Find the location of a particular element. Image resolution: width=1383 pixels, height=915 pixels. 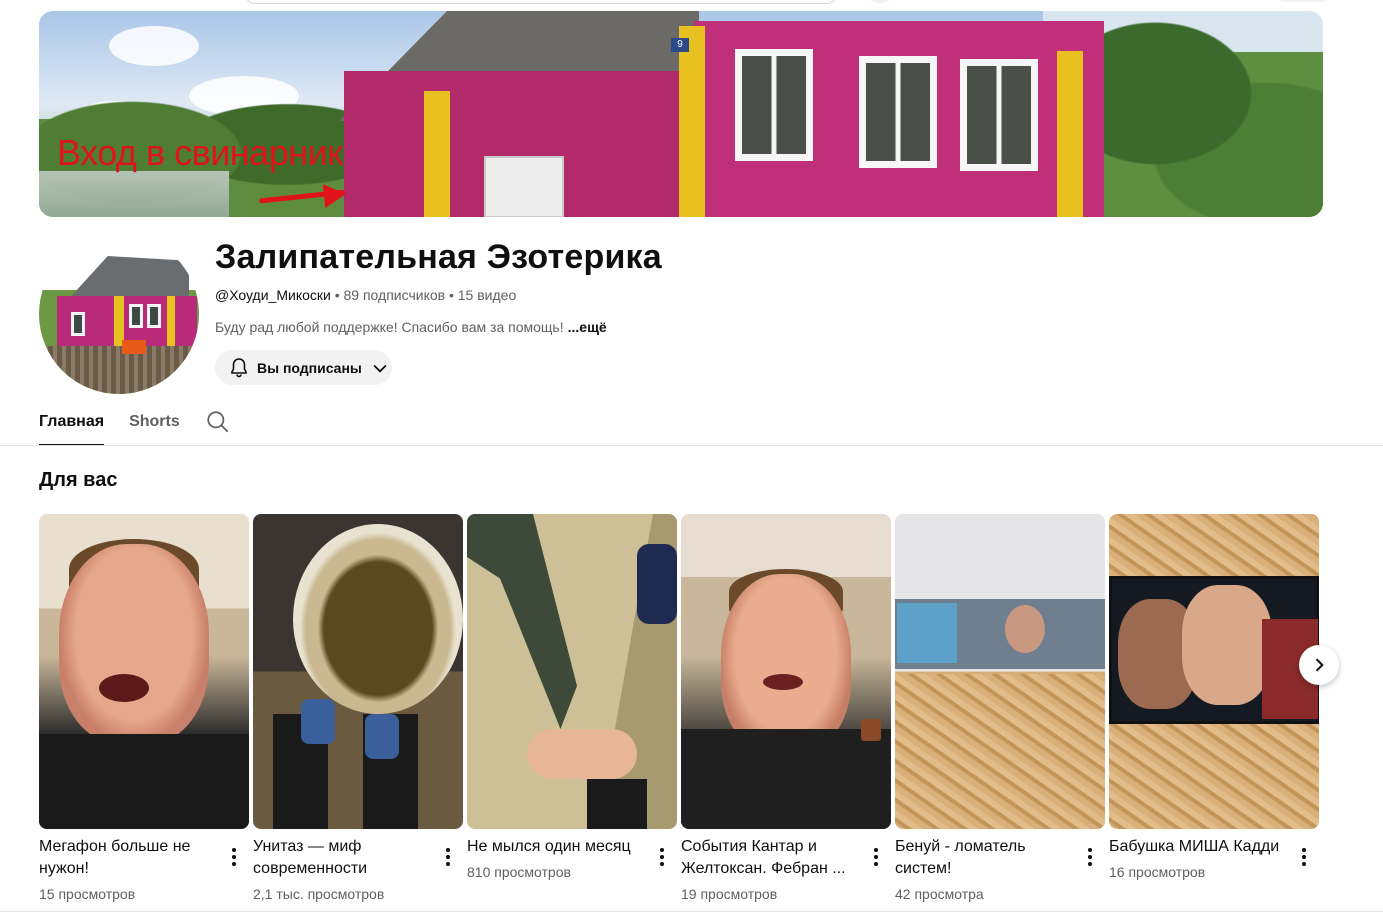

channel-name: Залипательная Эзотерика is located at coordinates (438, 257).